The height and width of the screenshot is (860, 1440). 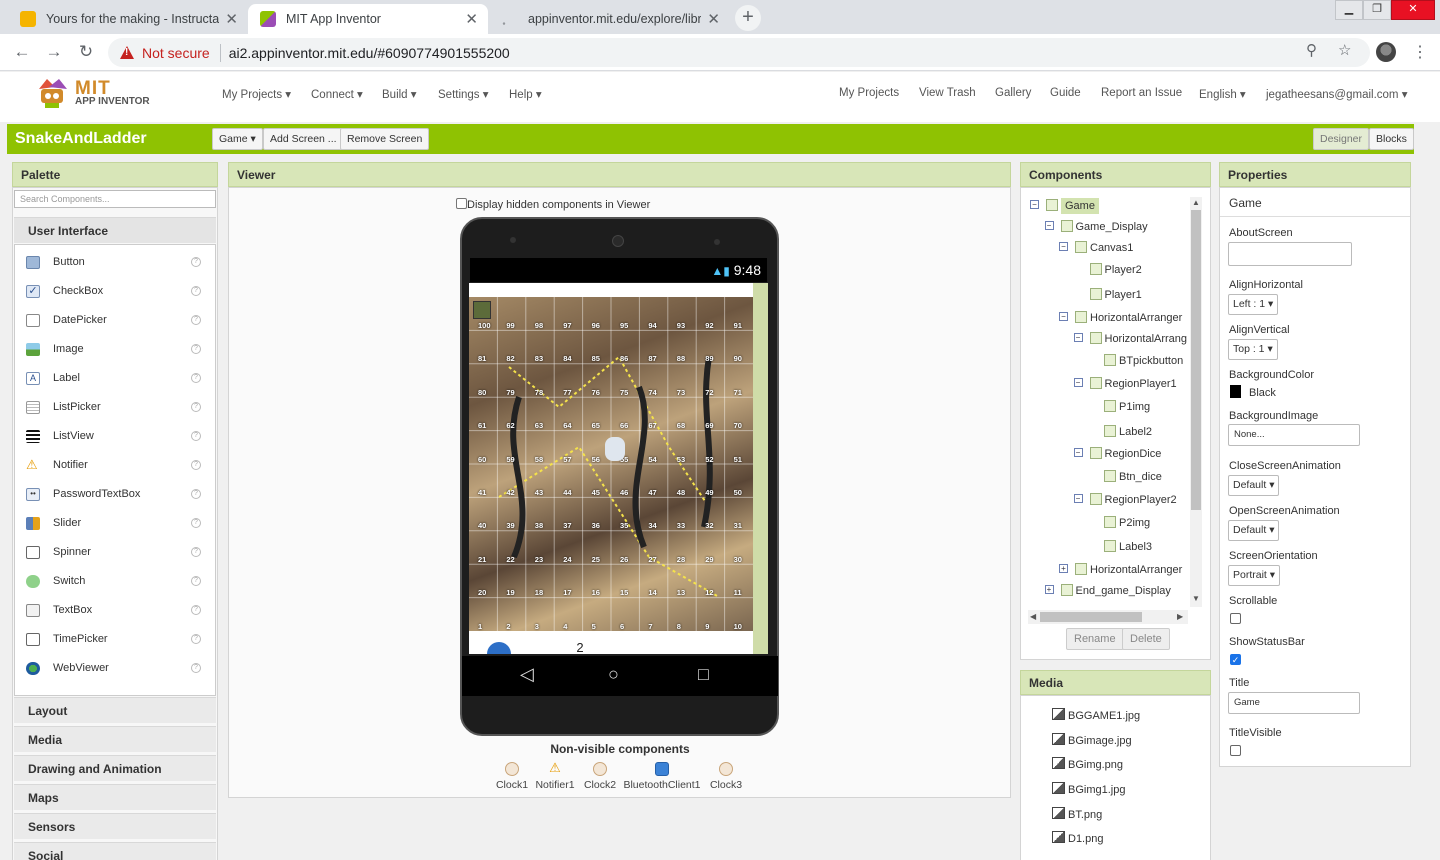 I want to click on link-guide: Guide, so click(x=1065, y=93).